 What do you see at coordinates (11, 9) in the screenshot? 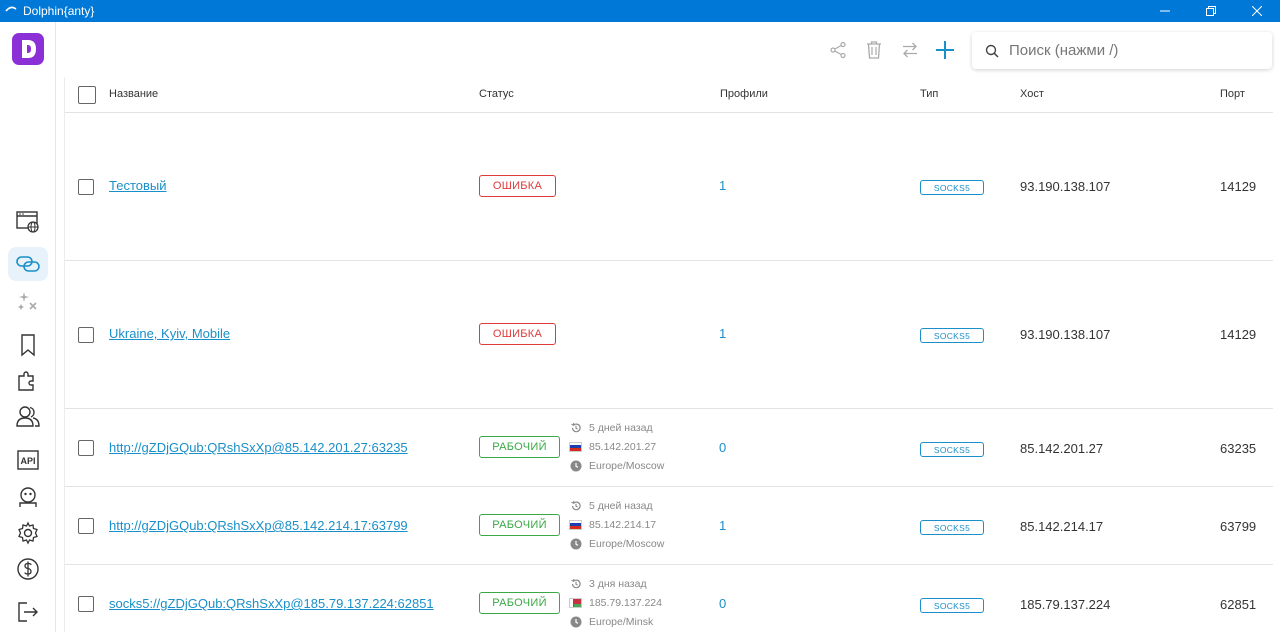
I see `dolphin-app-icon` at bounding box center [11, 9].